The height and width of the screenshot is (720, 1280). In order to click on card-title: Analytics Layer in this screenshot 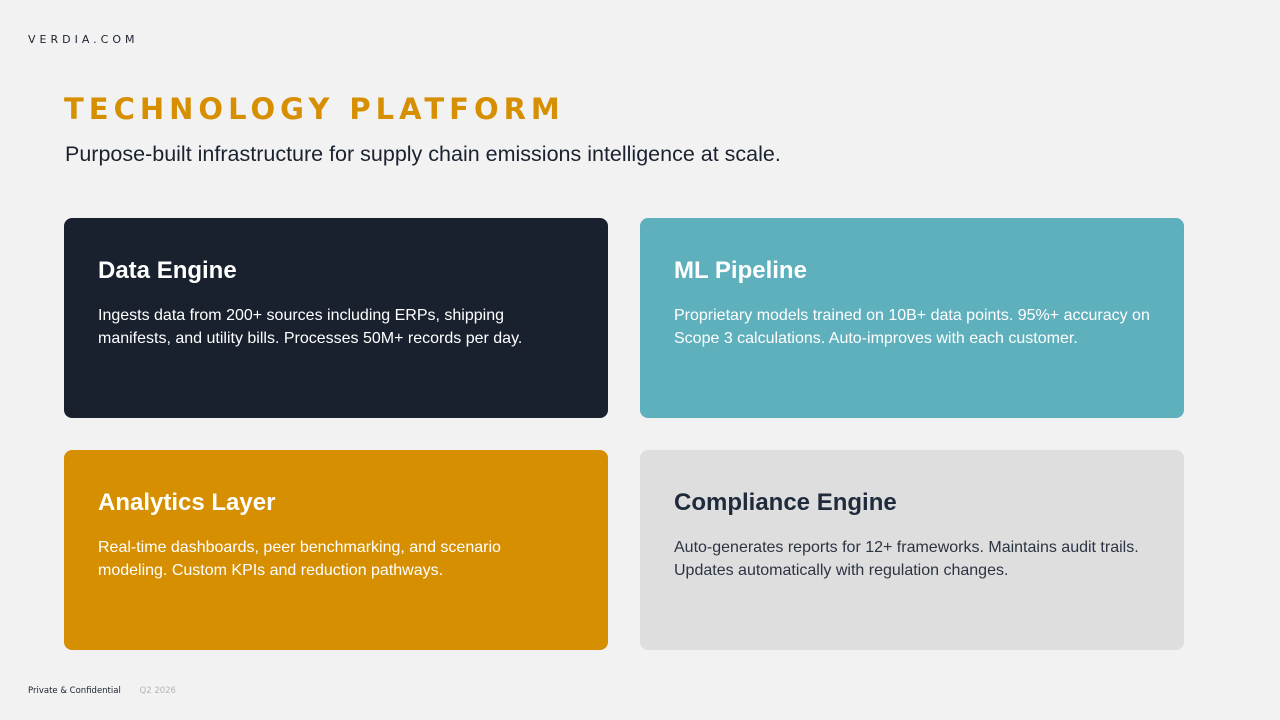, I will do `click(187, 502)`.